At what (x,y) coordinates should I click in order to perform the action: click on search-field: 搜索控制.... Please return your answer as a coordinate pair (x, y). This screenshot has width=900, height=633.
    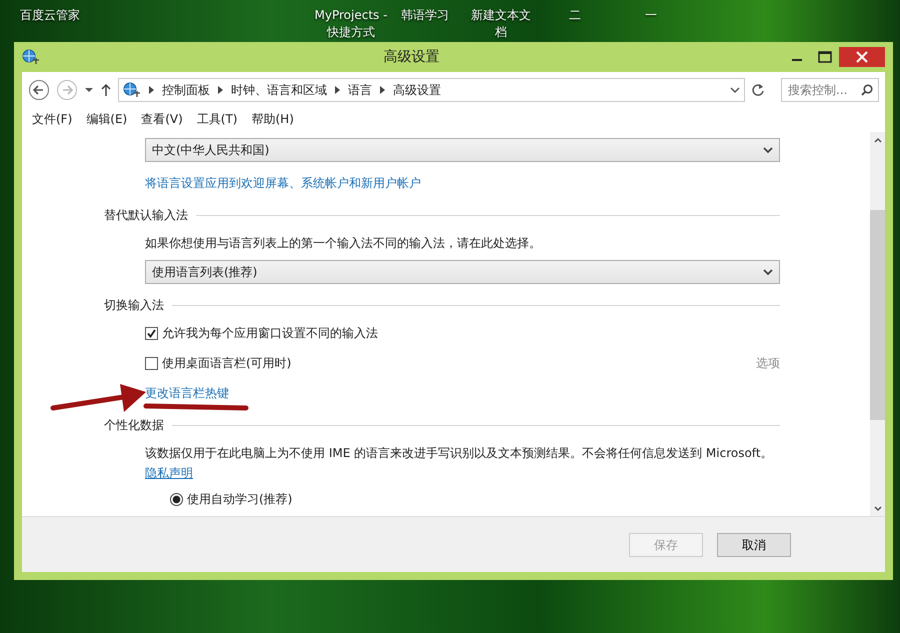
    Looking at the image, I should click on (830, 90).